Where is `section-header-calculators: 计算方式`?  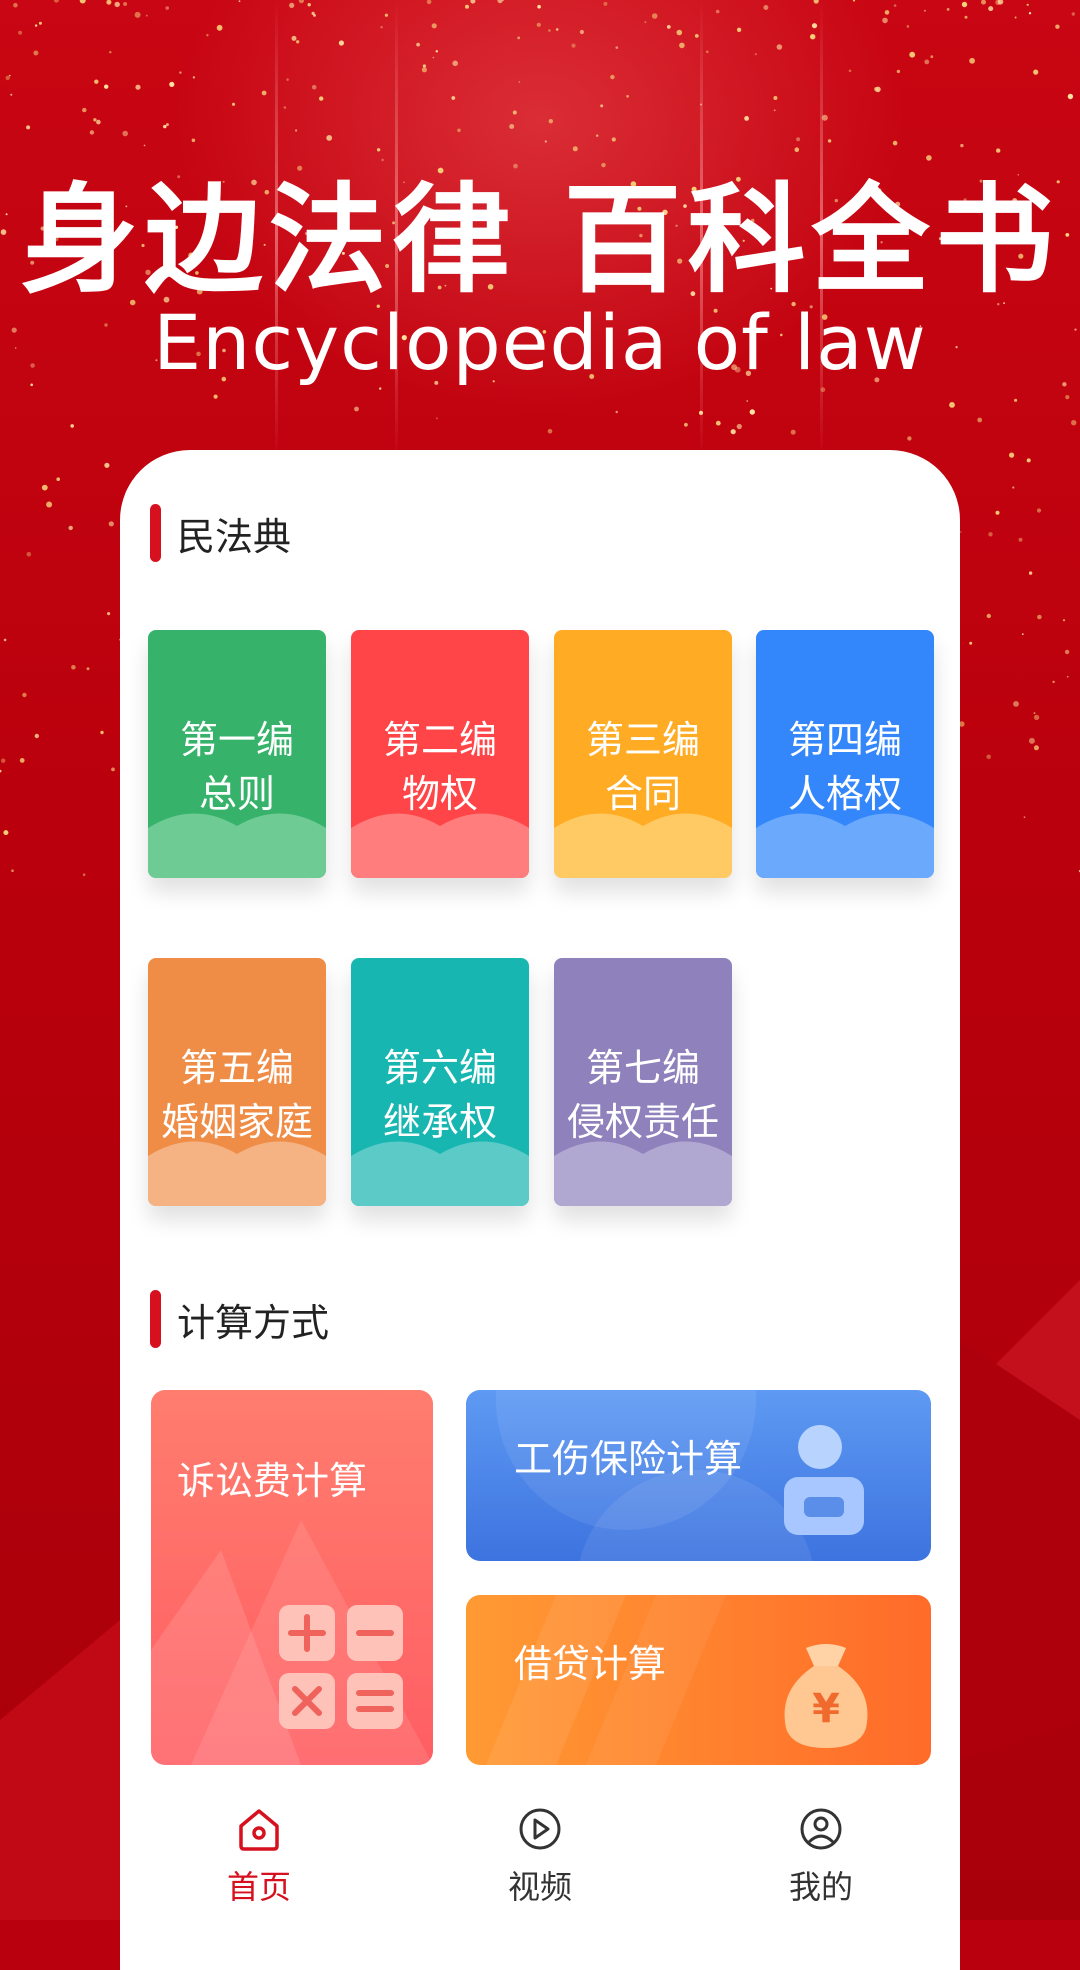 section-header-calculators: 计算方式 is located at coordinates (239, 1319).